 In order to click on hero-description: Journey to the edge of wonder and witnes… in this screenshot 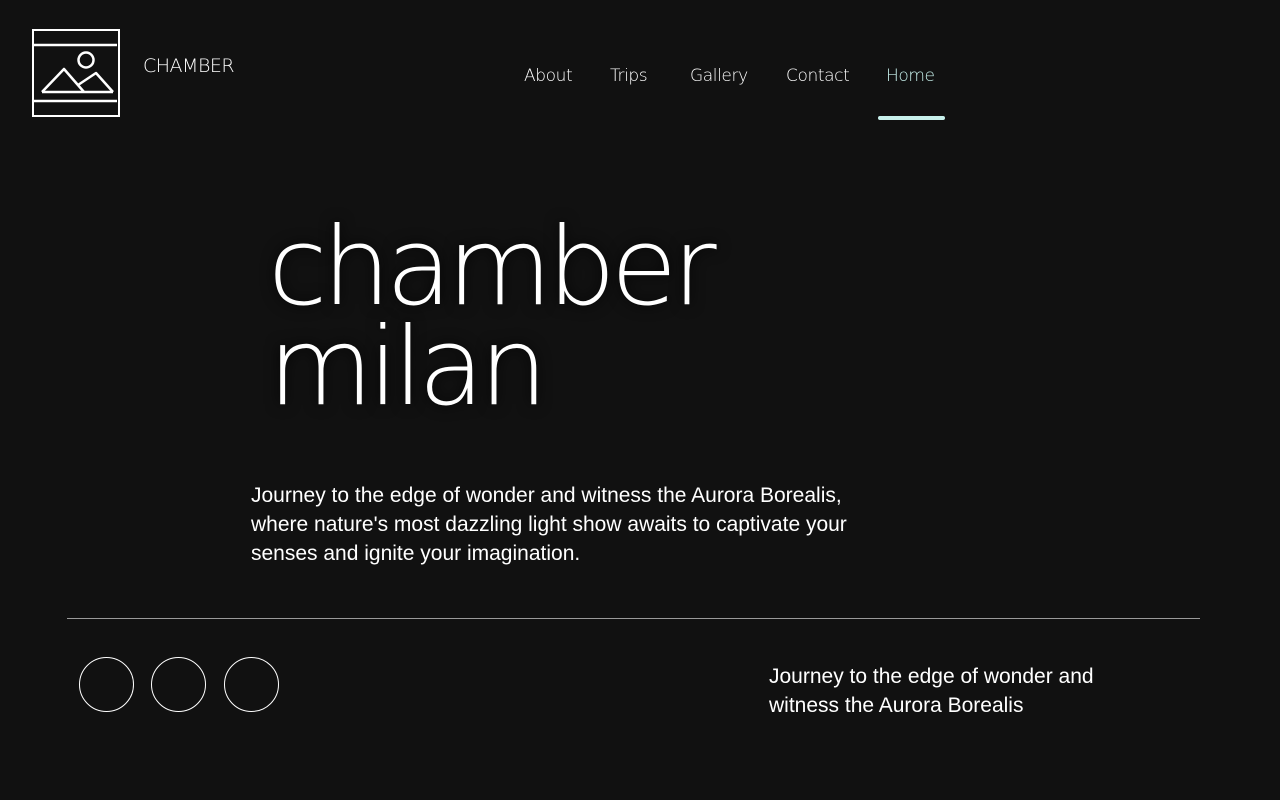, I will do `click(549, 524)`.